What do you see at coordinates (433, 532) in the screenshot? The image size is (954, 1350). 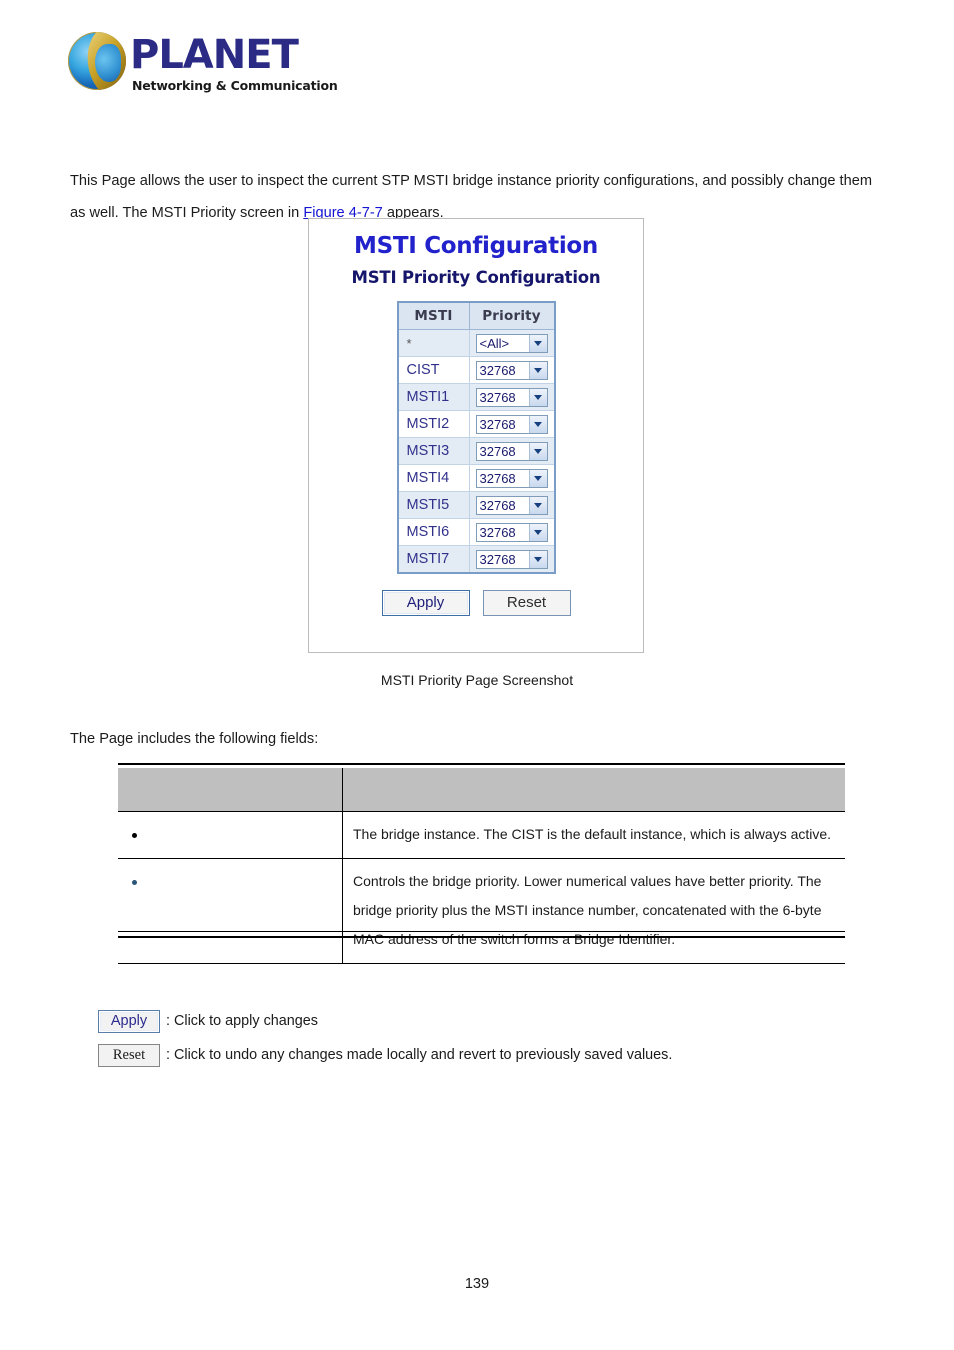 I see `cell-msti: MSTI6` at bounding box center [433, 532].